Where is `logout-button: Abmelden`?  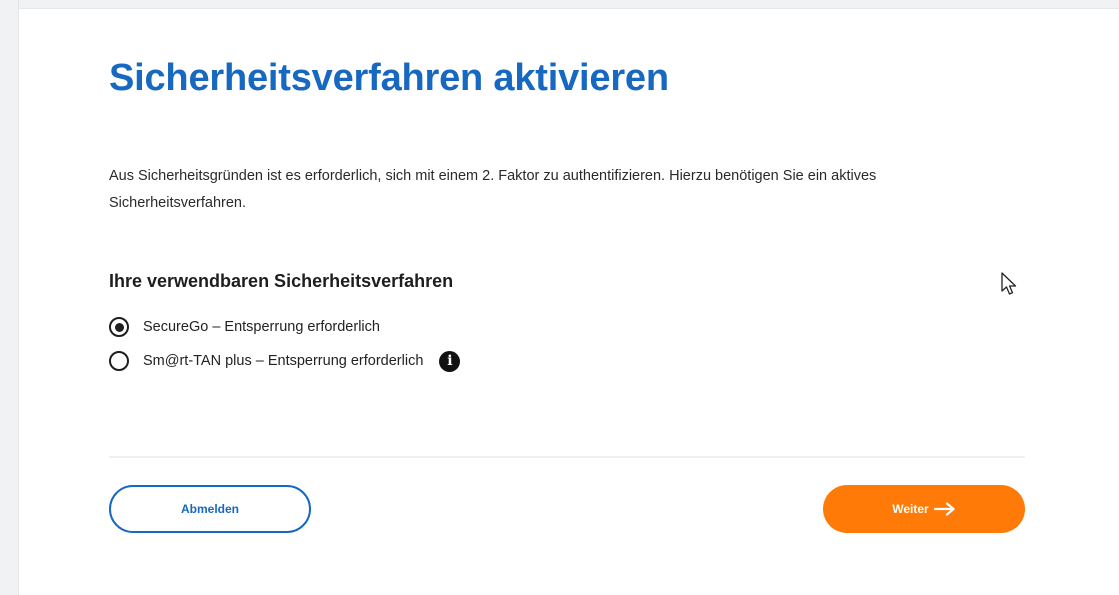 logout-button: Abmelden is located at coordinates (210, 509).